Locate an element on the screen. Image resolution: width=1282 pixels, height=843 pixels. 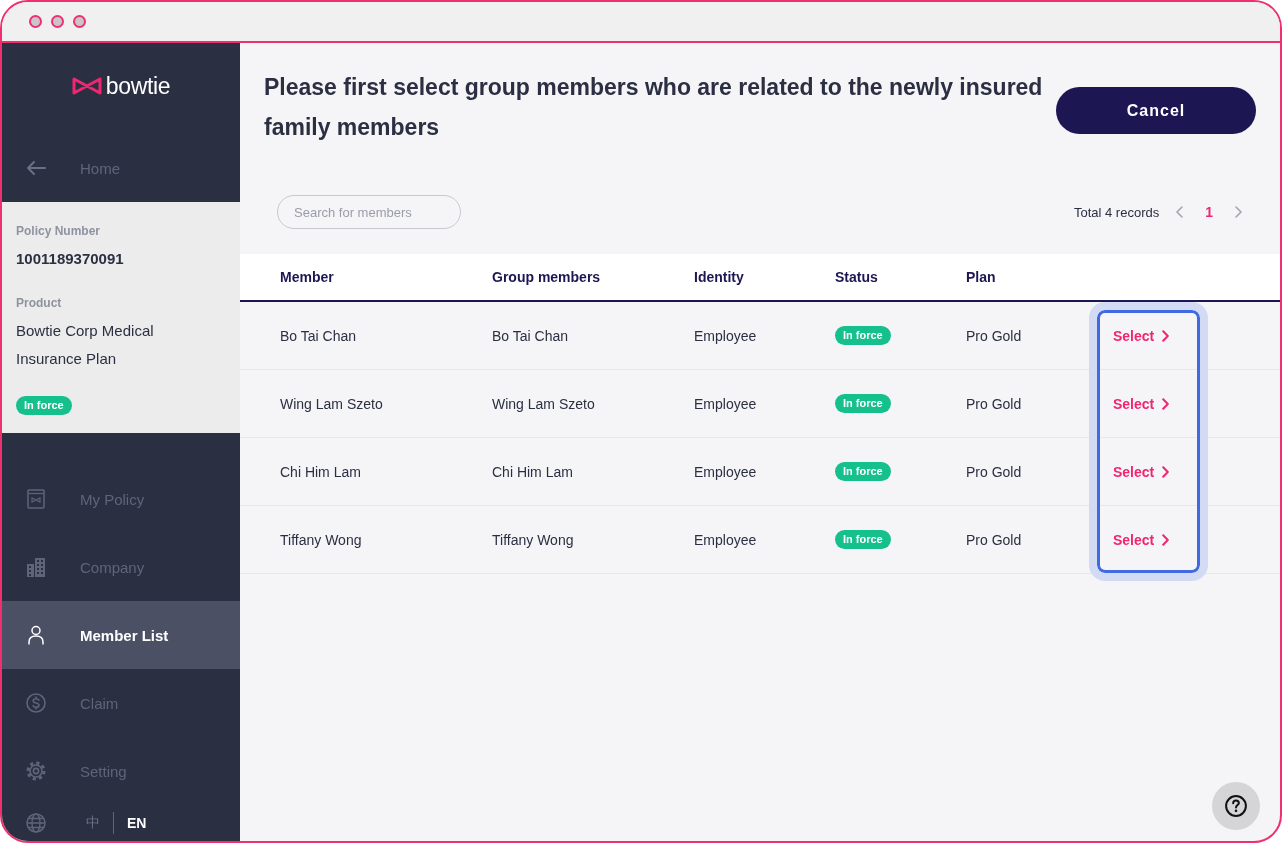
person-icon is located at coordinates (36, 635).